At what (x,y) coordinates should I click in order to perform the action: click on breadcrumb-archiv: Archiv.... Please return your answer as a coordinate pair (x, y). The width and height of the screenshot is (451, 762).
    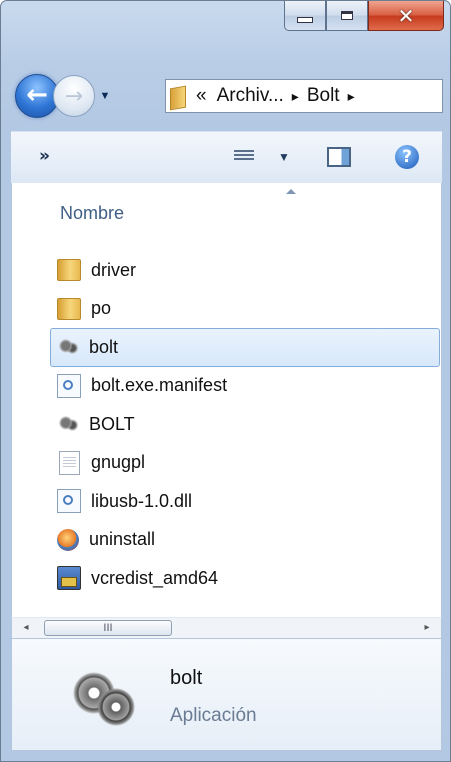
    Looking at the image, I should click on (250, 96).